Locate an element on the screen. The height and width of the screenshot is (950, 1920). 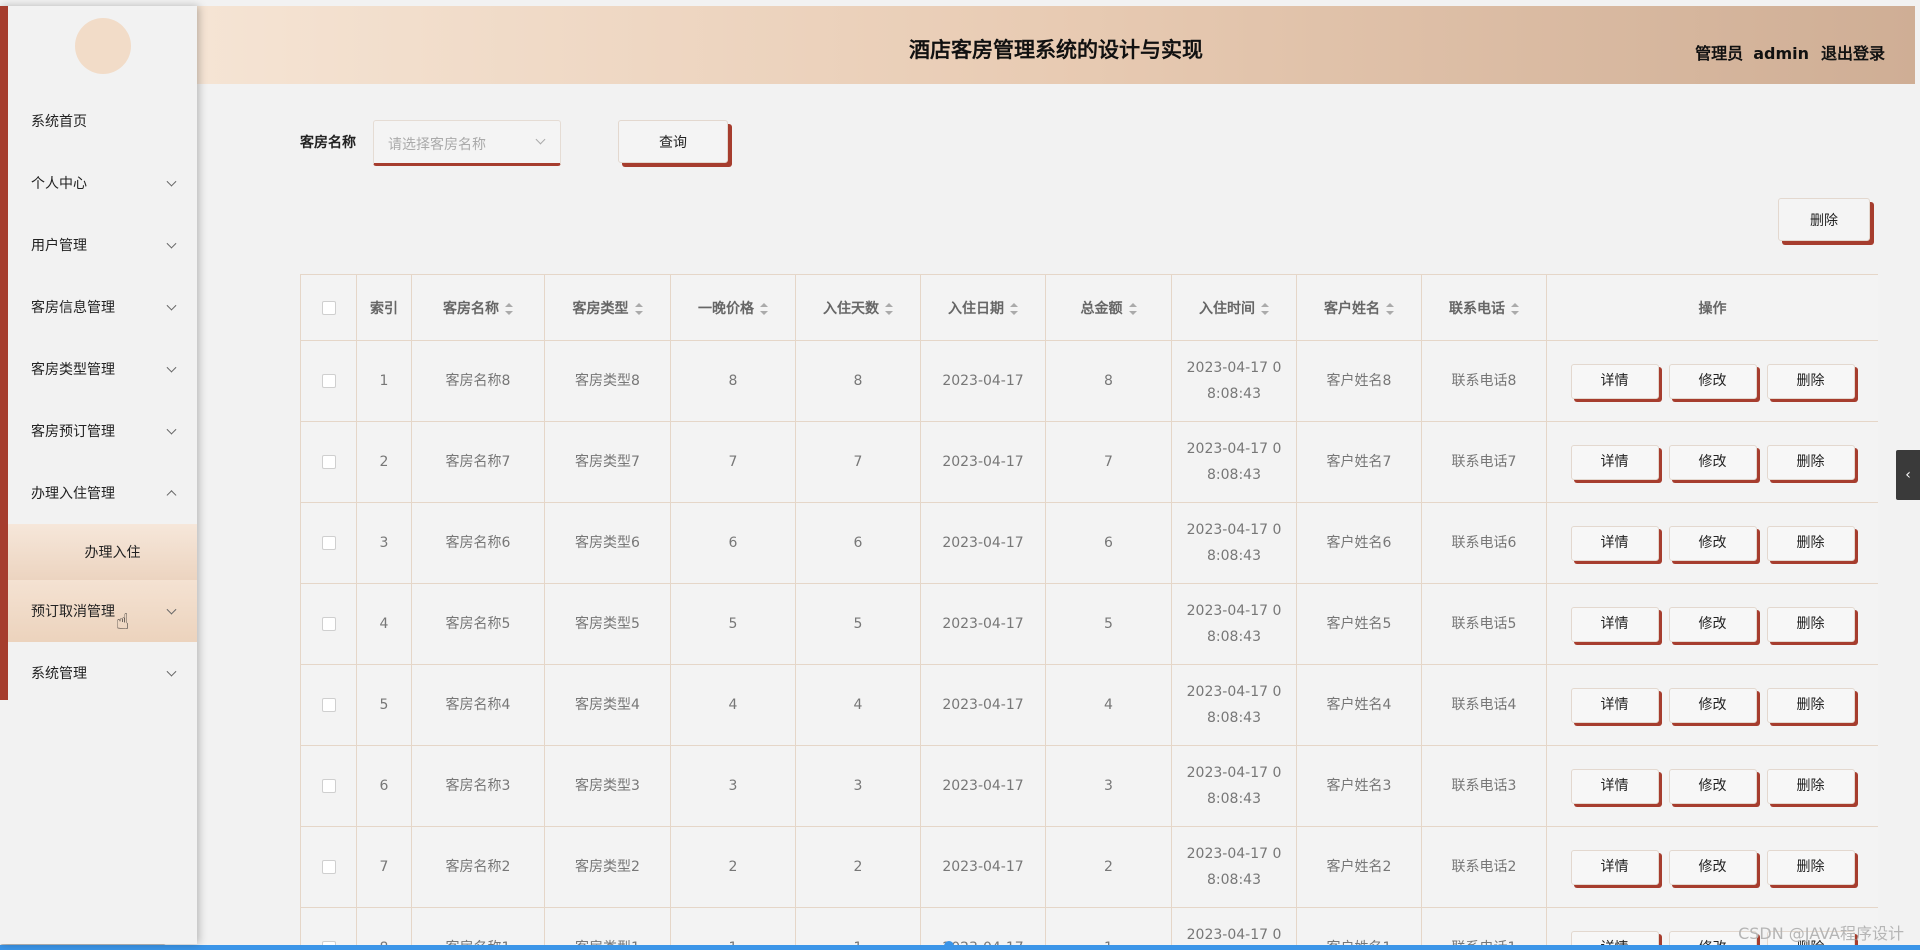
avatar is located at coordinates (103, 46).